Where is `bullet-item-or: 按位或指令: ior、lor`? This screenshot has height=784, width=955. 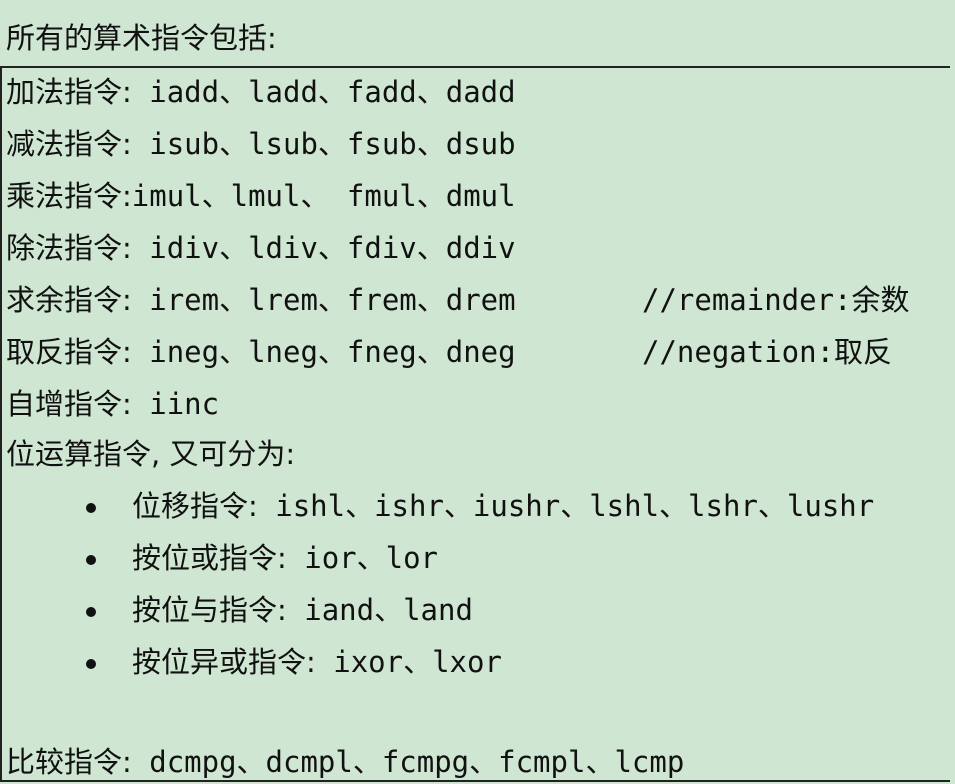
bullet-item-or: 按位或指令: ior、lor is located at coordinates (285, 558).